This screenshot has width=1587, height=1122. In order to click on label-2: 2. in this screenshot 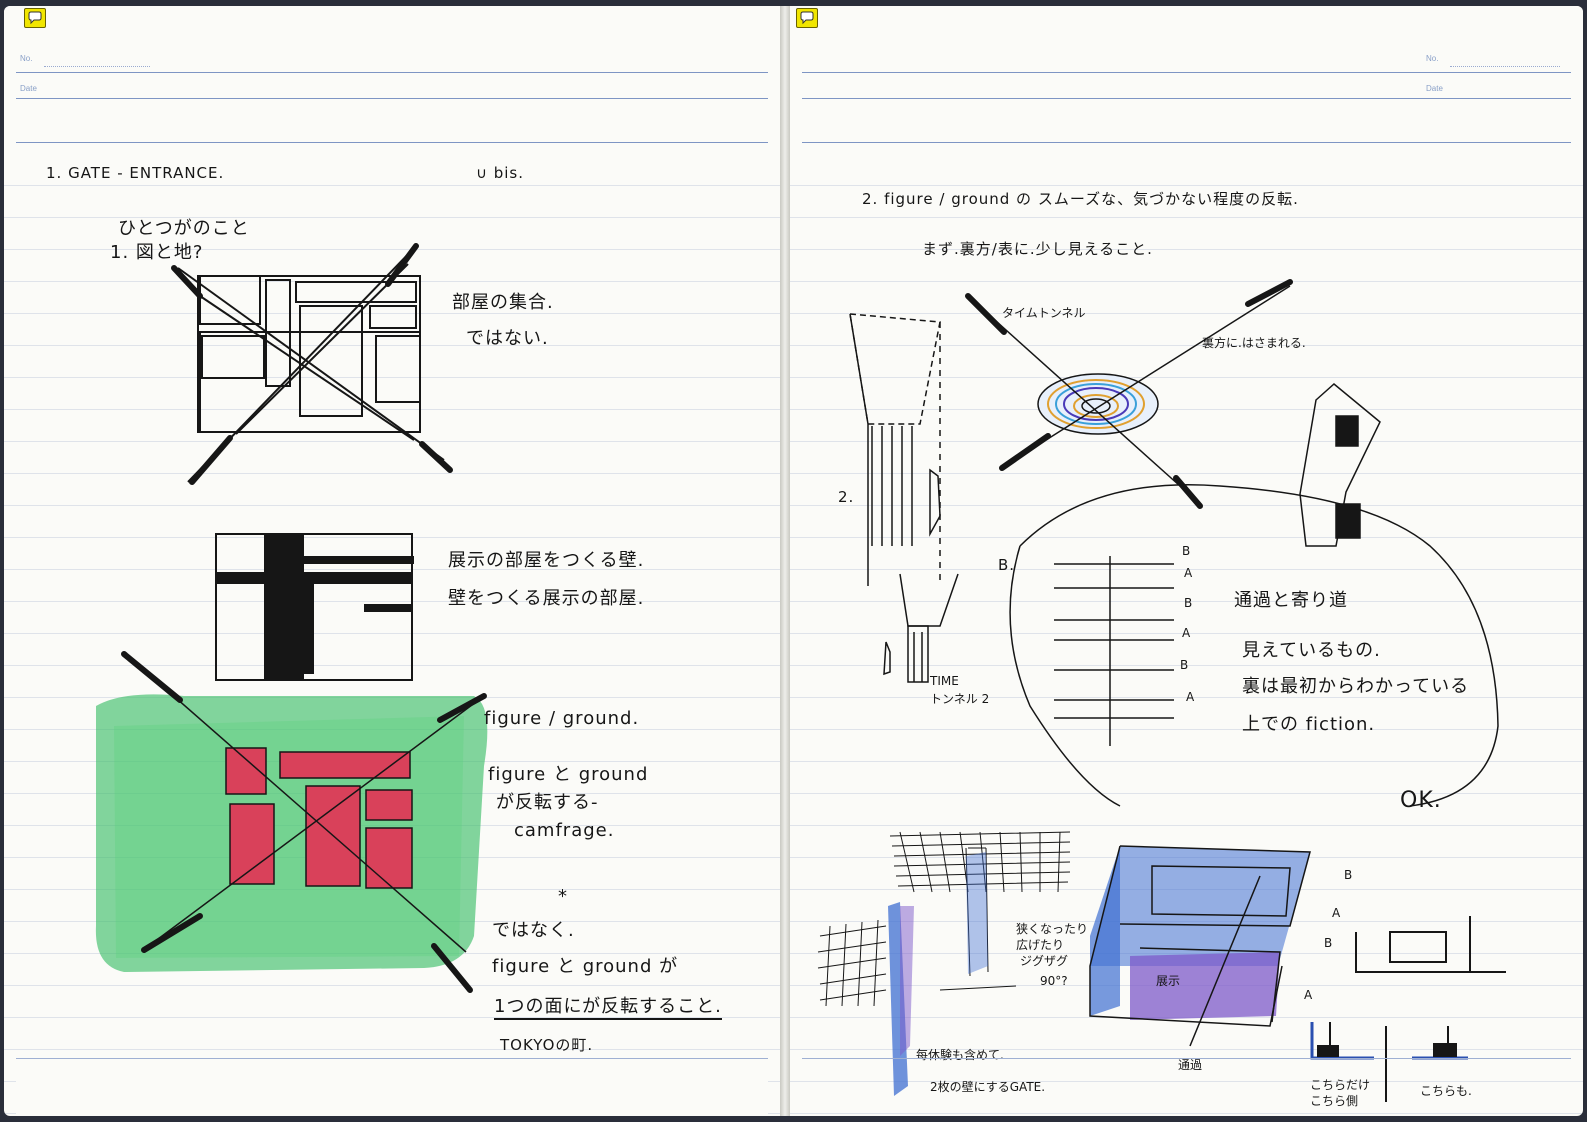, I will do `click(846, 497)`.